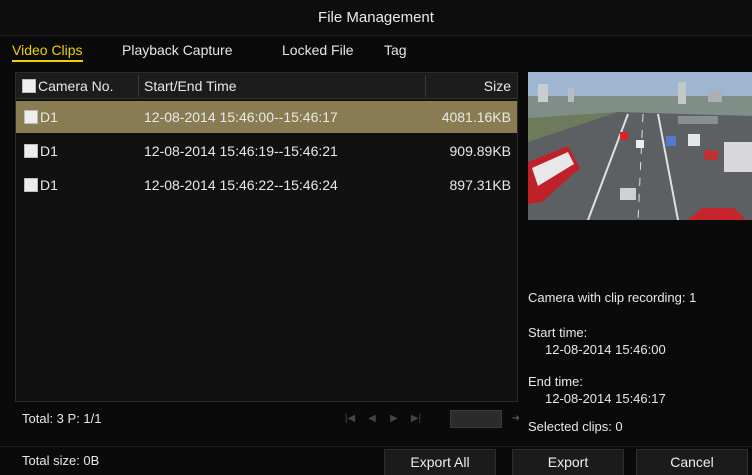 The image size is (752, 475). I want to click on row-size: 897.31KB, so click(480, 185).